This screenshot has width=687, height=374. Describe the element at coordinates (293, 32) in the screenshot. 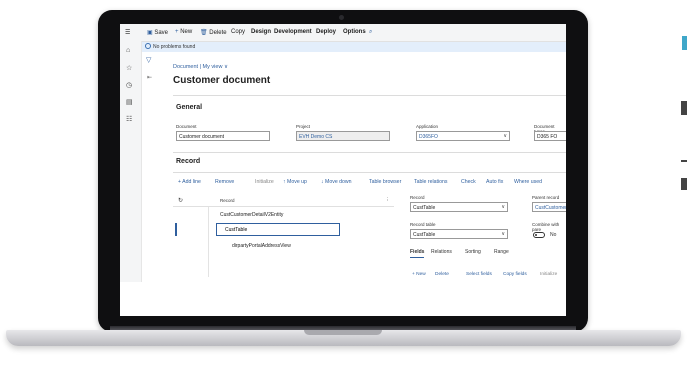

I see `development-menu: Development` at that location.